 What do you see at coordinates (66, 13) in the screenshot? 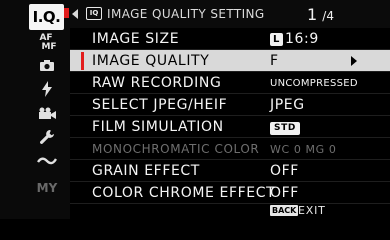
I see `active-tab-marker` at bounding box center [66, 13].